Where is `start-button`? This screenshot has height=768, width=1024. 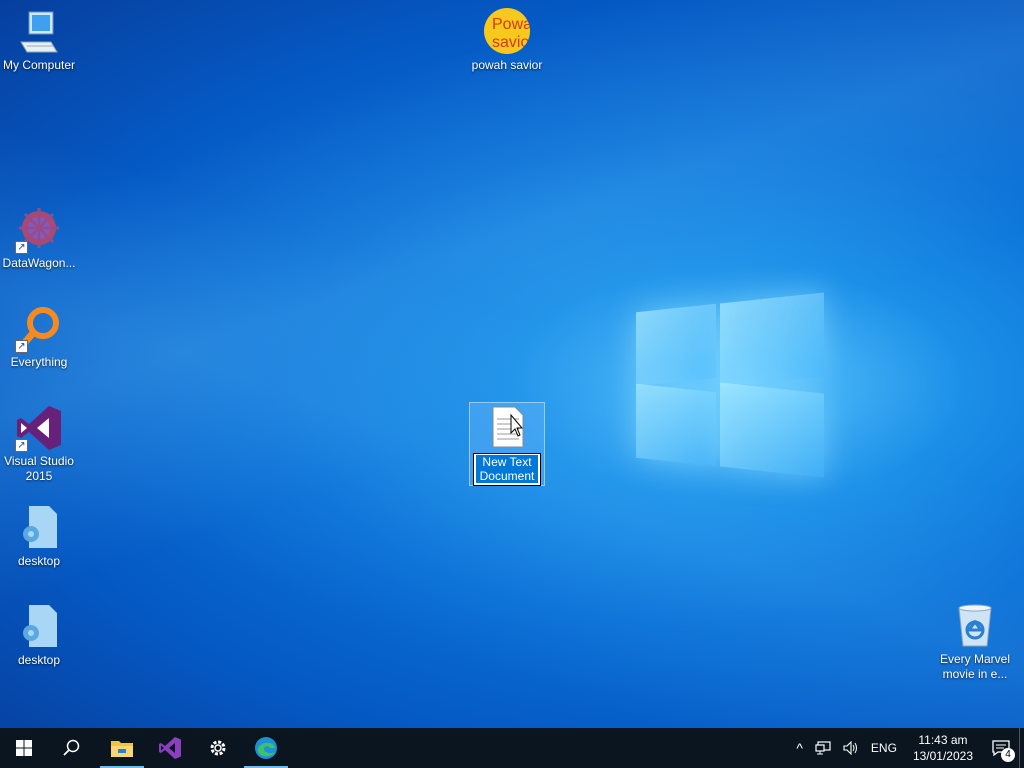 start-button is located at coordinates (24, 748).